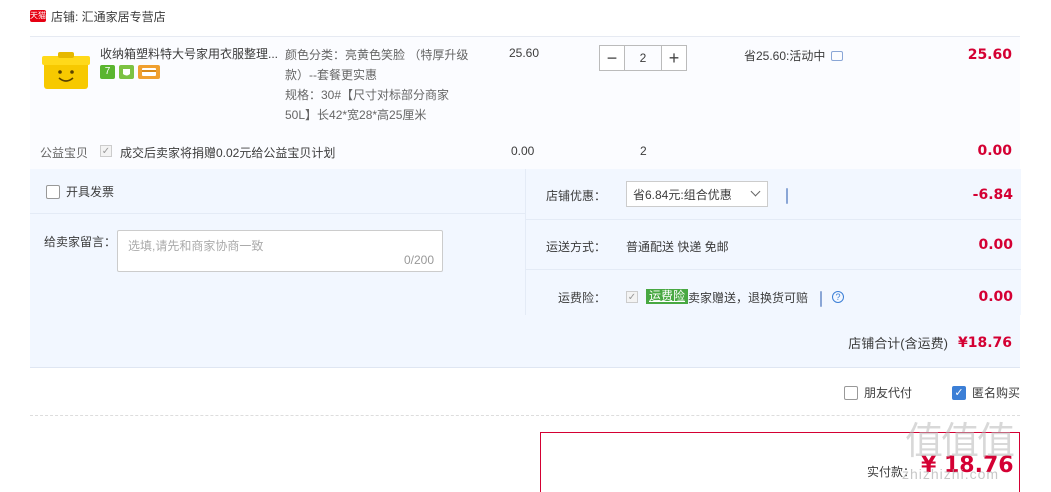 The height and width of the screenshot is (492, 1051). What do you see at coordinates (682, 194) in the screenshot?
I see `discount-selected: 省6.84元:组合优惠` at bounding box center [682, 194].